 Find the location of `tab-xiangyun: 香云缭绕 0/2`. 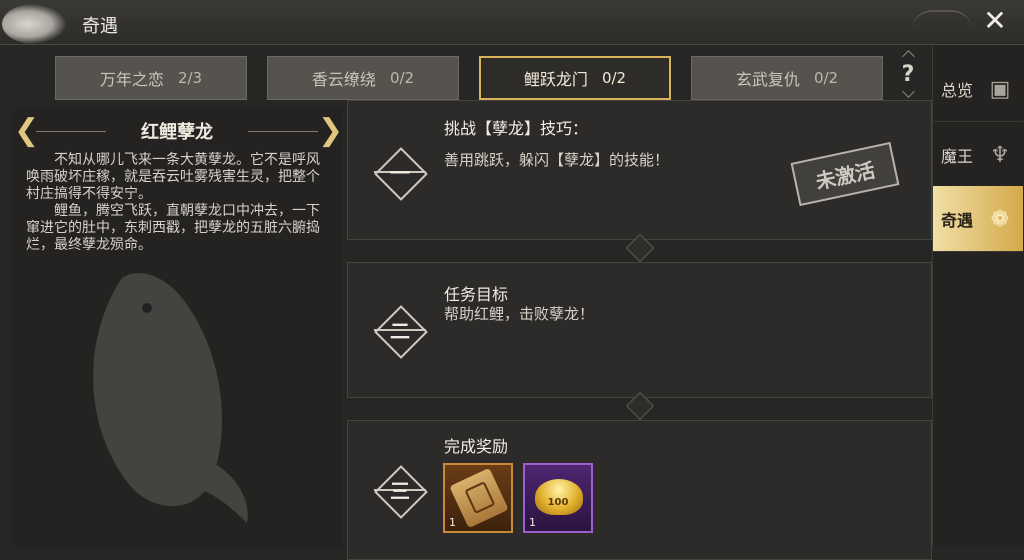

tab-xiangyun: 香云缭绕 0/2 is located at coordinates (363, 78).